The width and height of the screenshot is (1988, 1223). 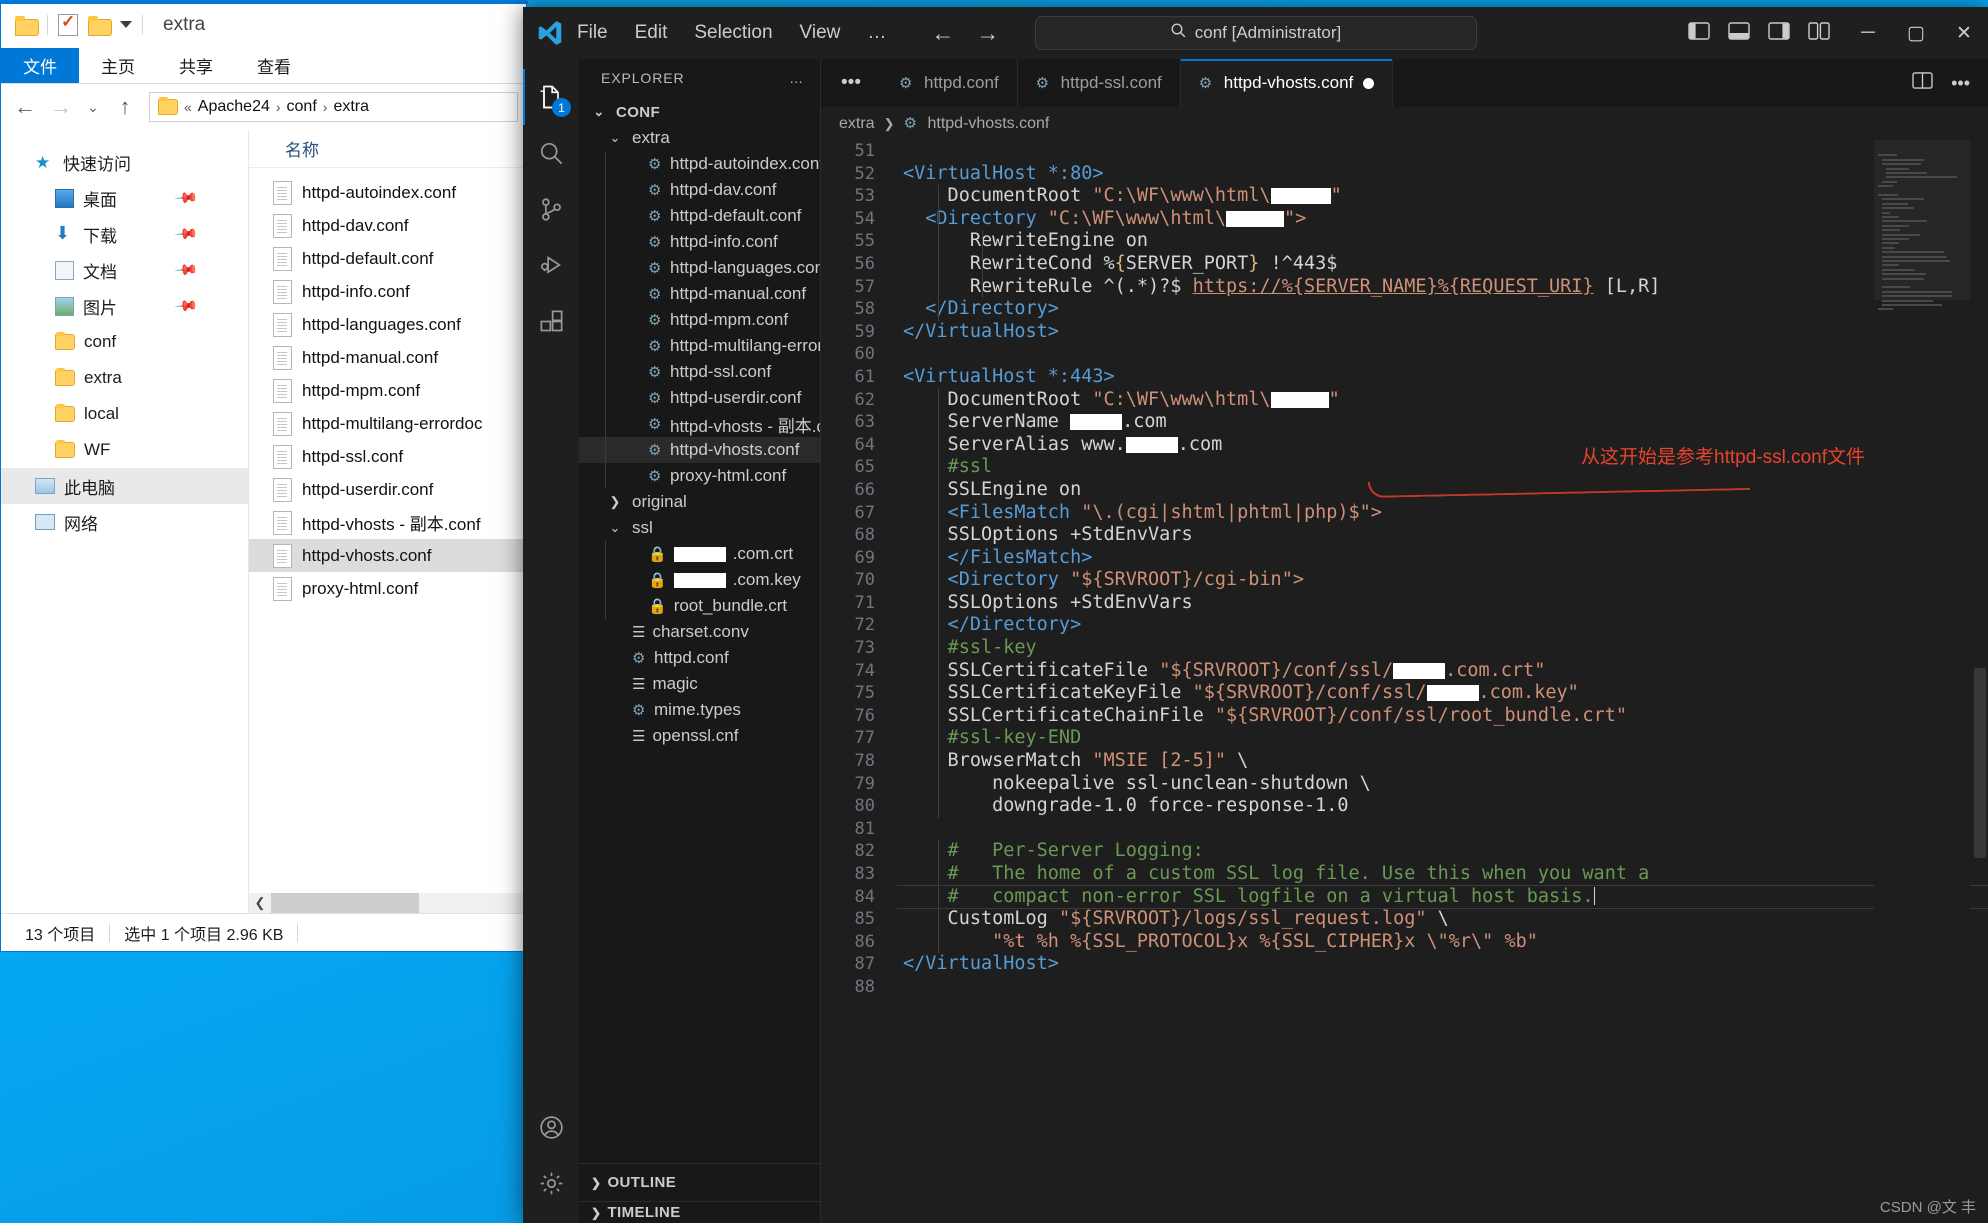 I want to click on file-row: httpd-manual.conf, so click(x=387, y=357).